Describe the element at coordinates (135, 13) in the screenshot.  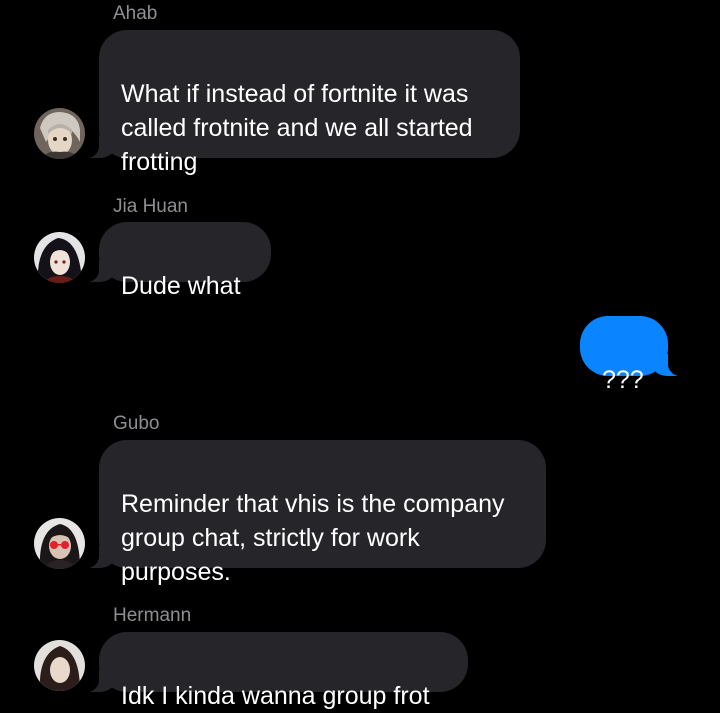
I see `sender-name-ahab: Ahab` at that location.